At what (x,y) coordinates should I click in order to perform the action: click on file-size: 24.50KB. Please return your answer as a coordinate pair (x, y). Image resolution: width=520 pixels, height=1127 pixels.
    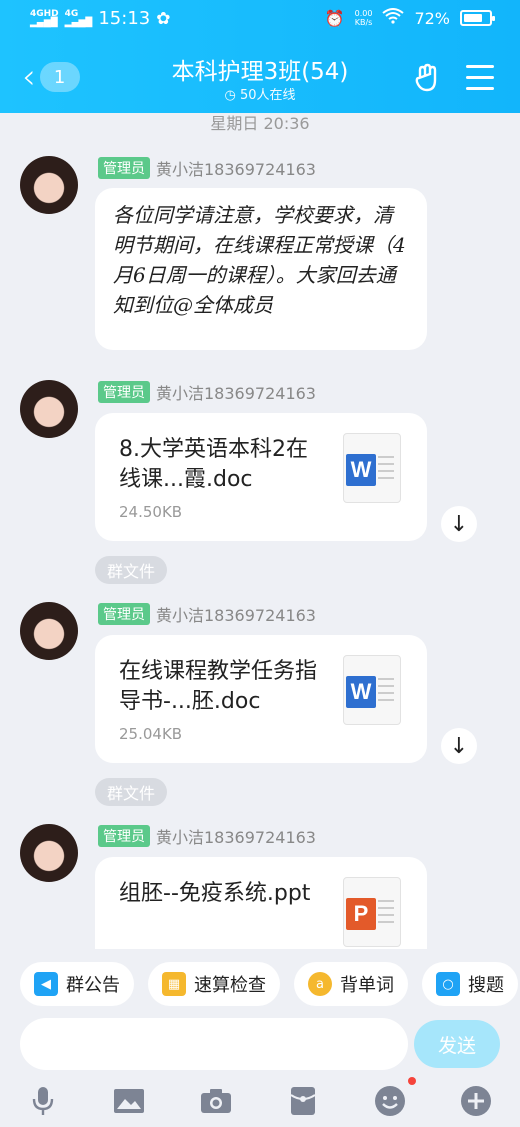
    Looking at the image, I should click on (151, 512).